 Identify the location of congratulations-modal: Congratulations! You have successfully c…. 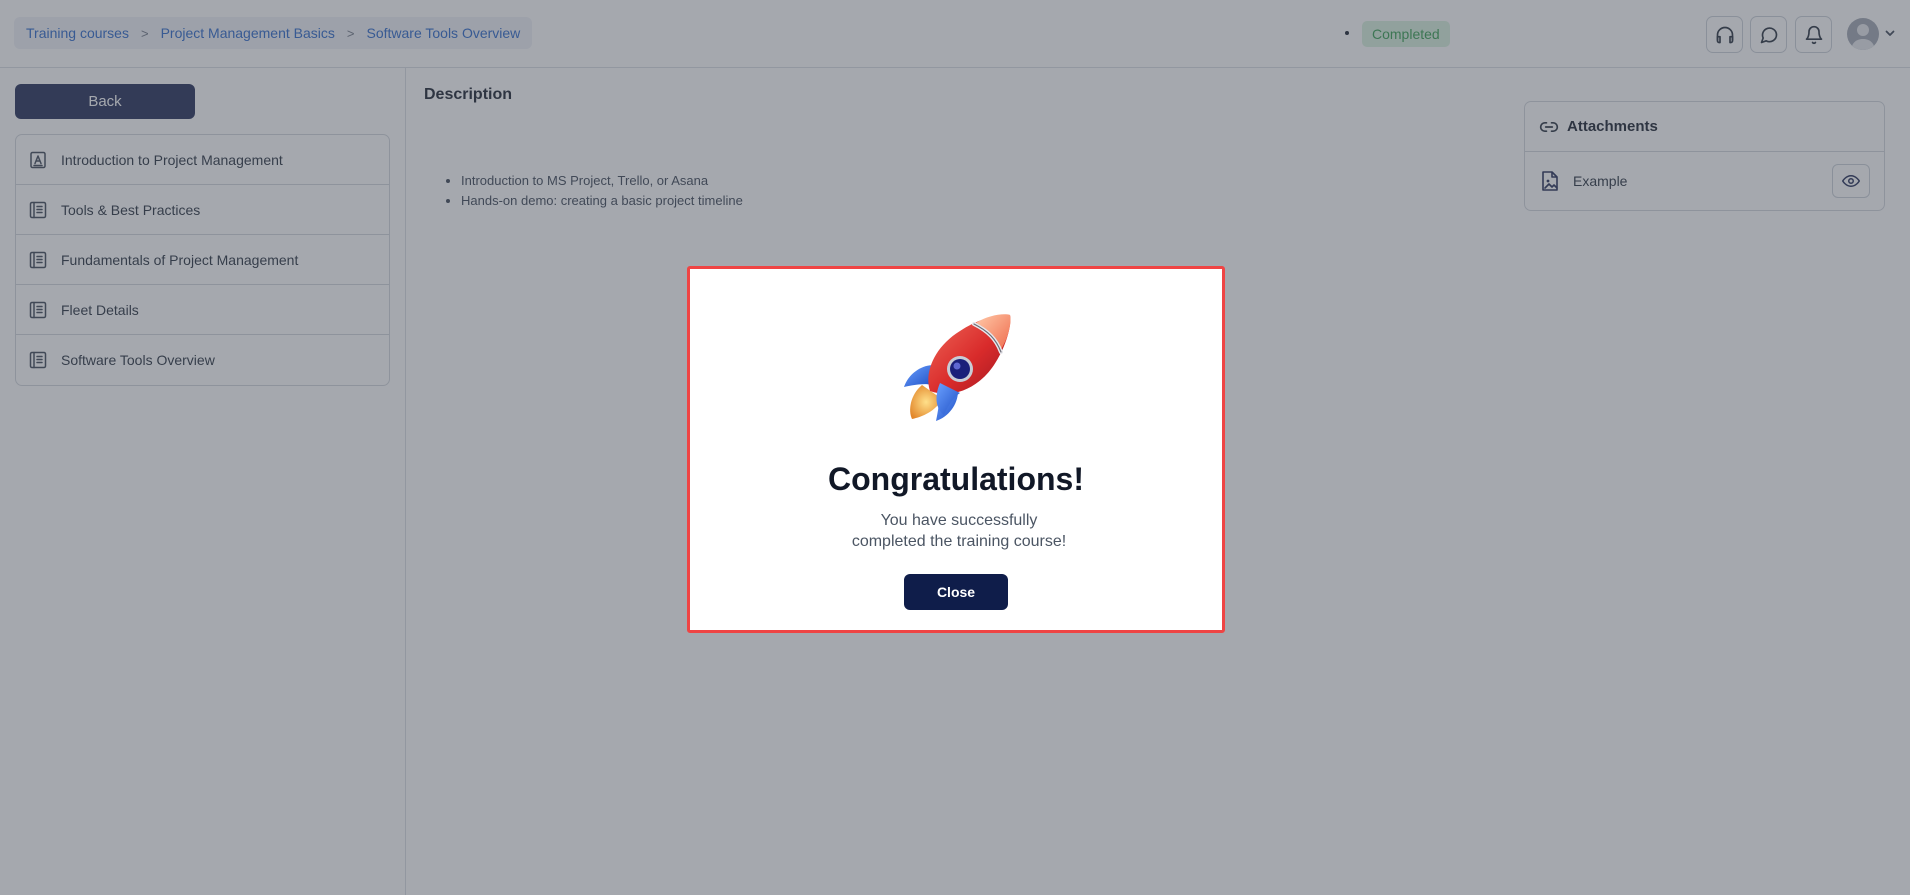
(956, 449).